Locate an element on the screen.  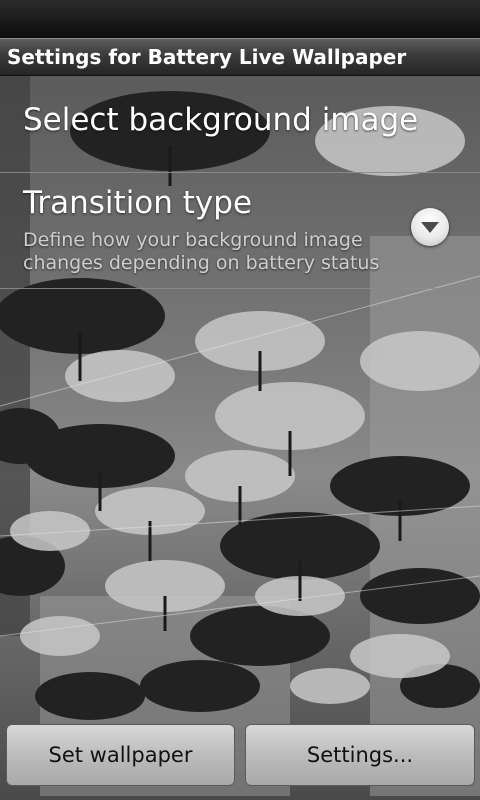
pref-select-background-image: Select background image is located at coordinates (240, 124).